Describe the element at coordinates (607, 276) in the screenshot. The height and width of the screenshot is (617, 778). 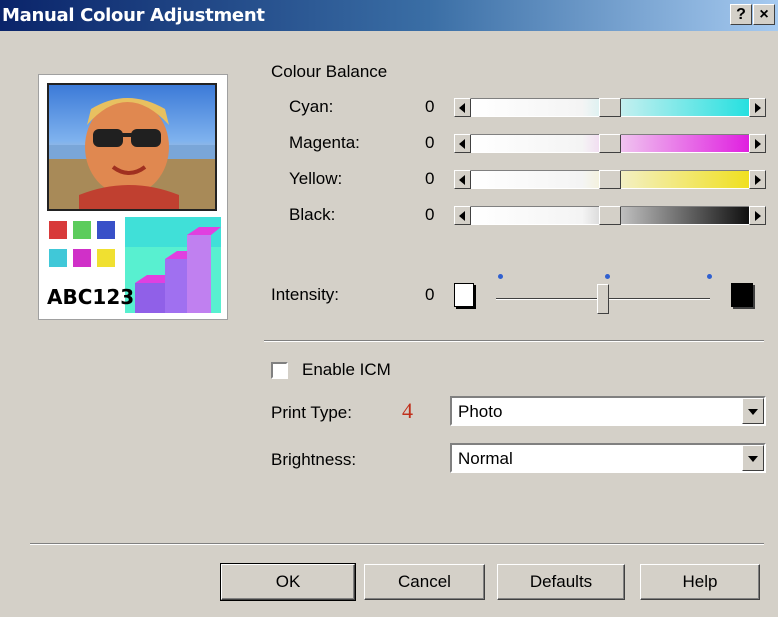
I see `intensity-mid-tick` at that location.